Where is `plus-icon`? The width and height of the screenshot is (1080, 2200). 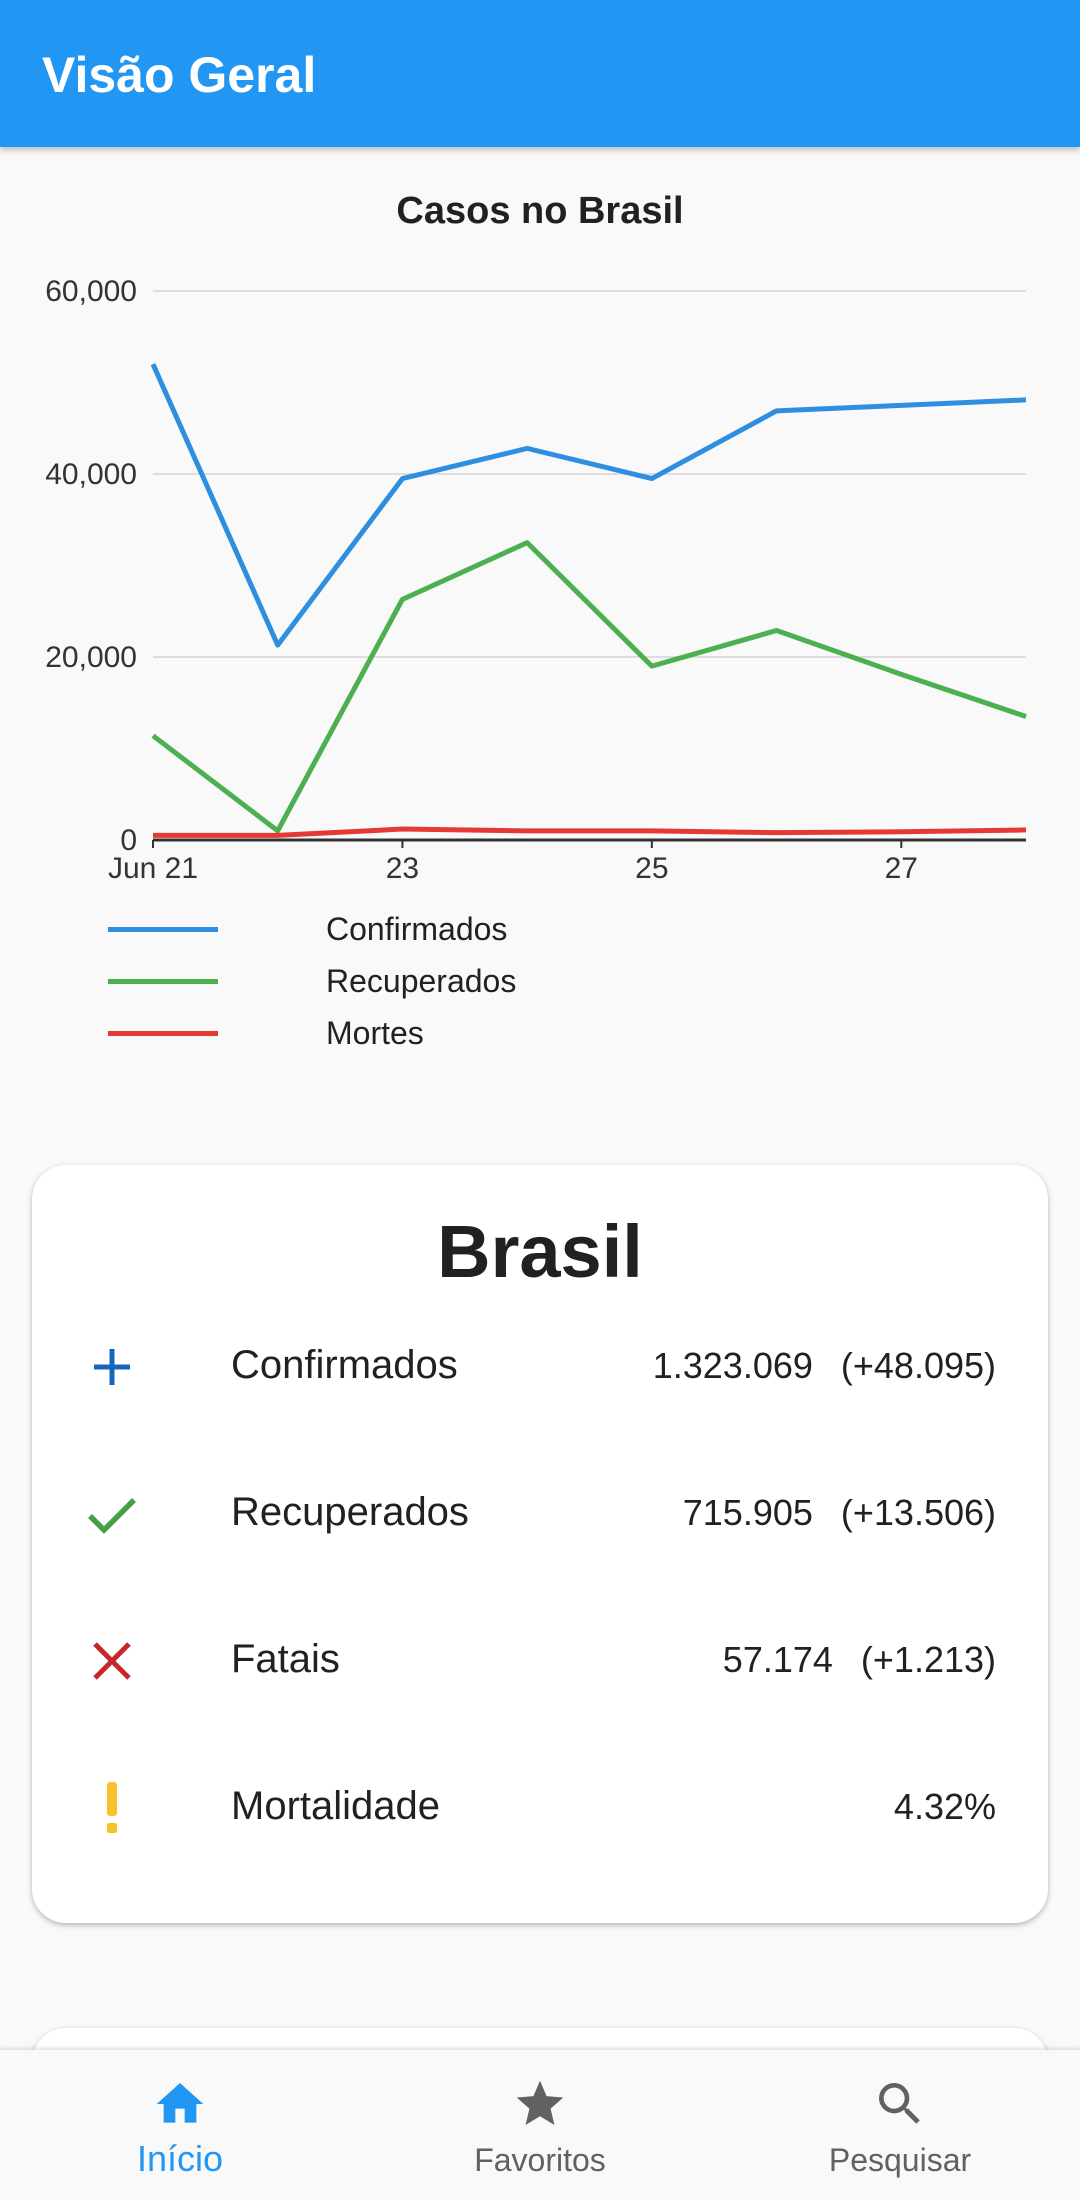 plus-icon is located at coordinates (112, 1367).